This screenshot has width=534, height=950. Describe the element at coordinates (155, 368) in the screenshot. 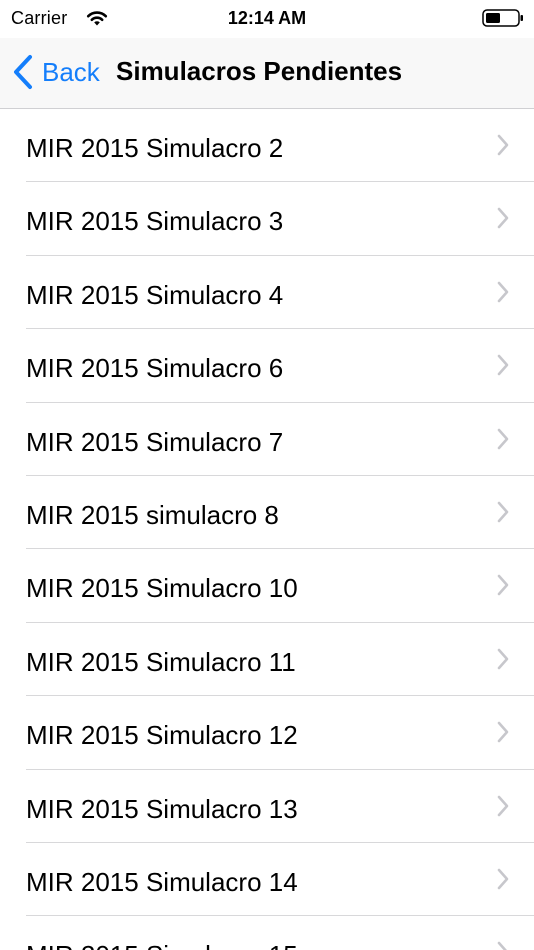

I see `list-item-label: MIR 2015 Simulacro 6` at that location.